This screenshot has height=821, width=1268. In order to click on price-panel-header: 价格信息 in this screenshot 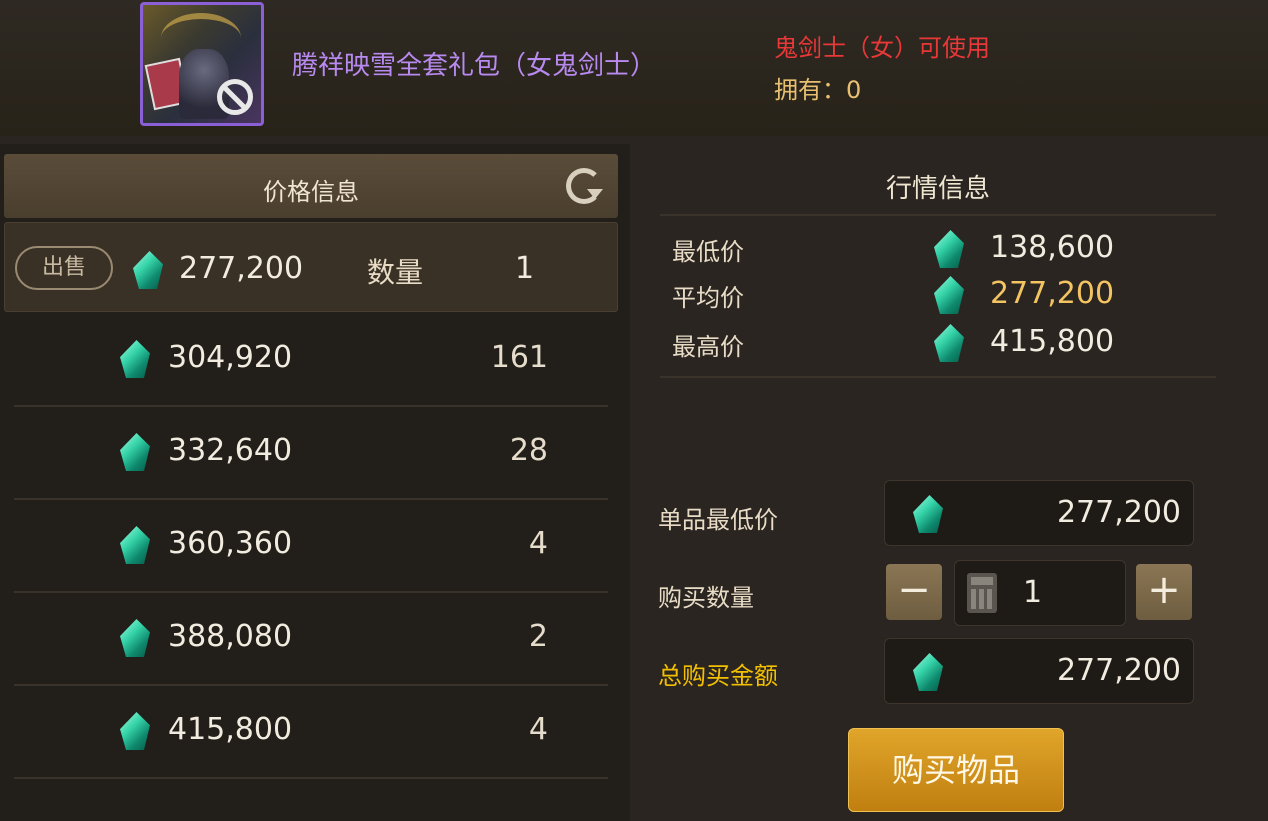, I will do `click(311, 186)`.